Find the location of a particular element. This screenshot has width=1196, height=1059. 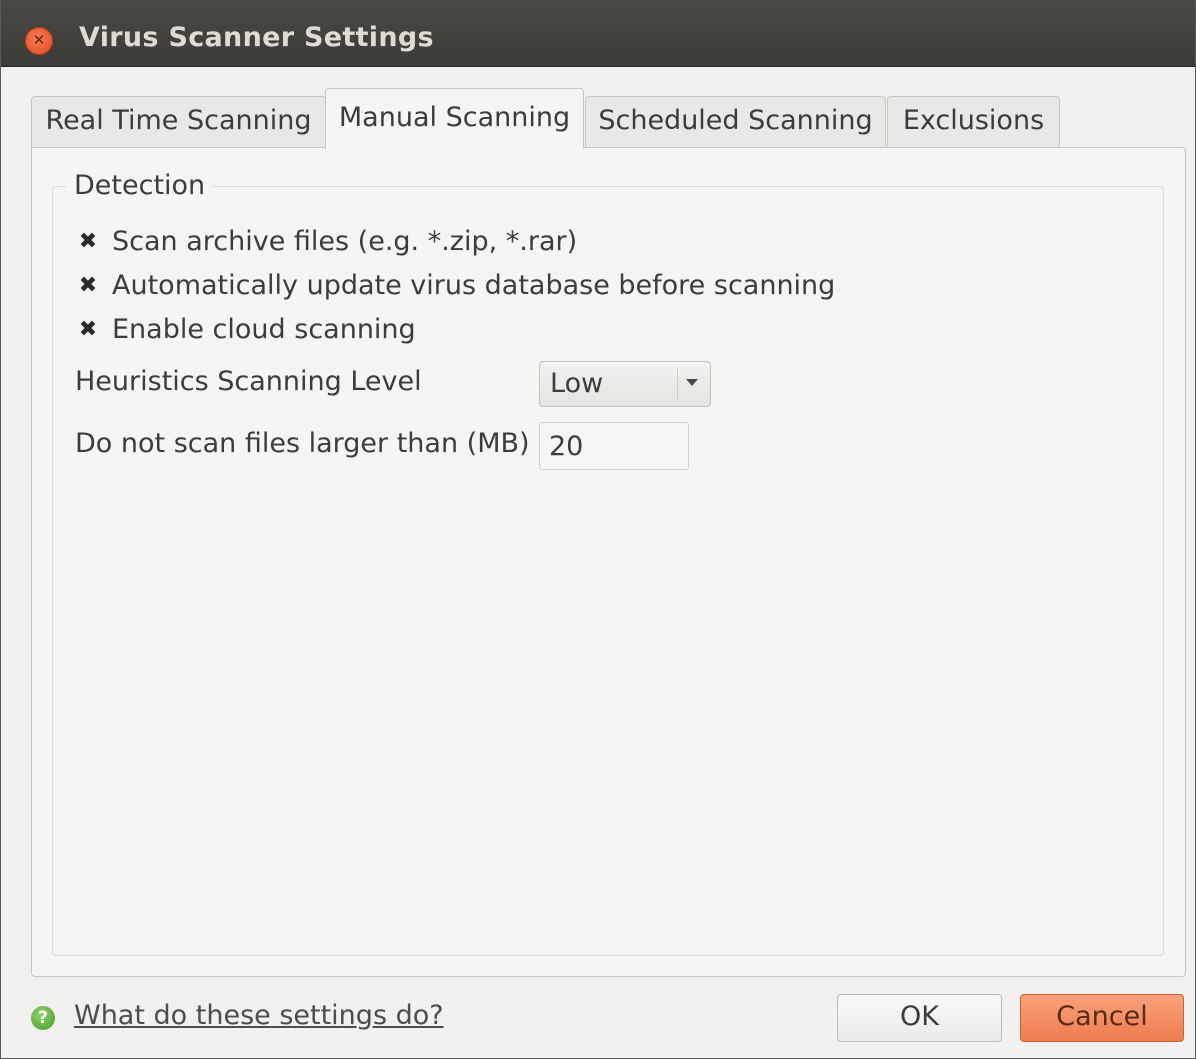

tab-manual-scanning: Manual Scanning is located at coordinates (454, 118).